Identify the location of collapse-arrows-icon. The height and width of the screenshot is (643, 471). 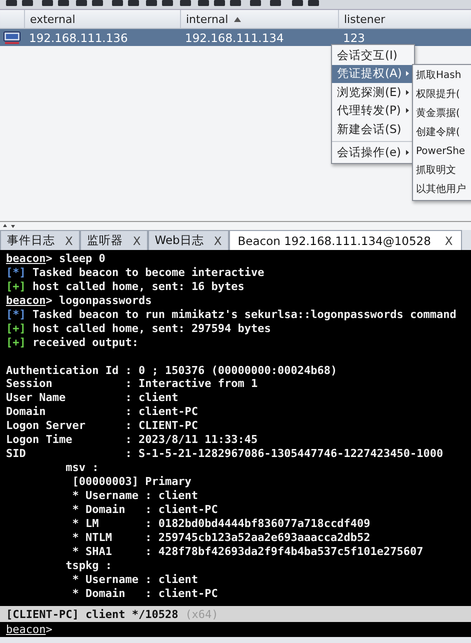
(10, 226).